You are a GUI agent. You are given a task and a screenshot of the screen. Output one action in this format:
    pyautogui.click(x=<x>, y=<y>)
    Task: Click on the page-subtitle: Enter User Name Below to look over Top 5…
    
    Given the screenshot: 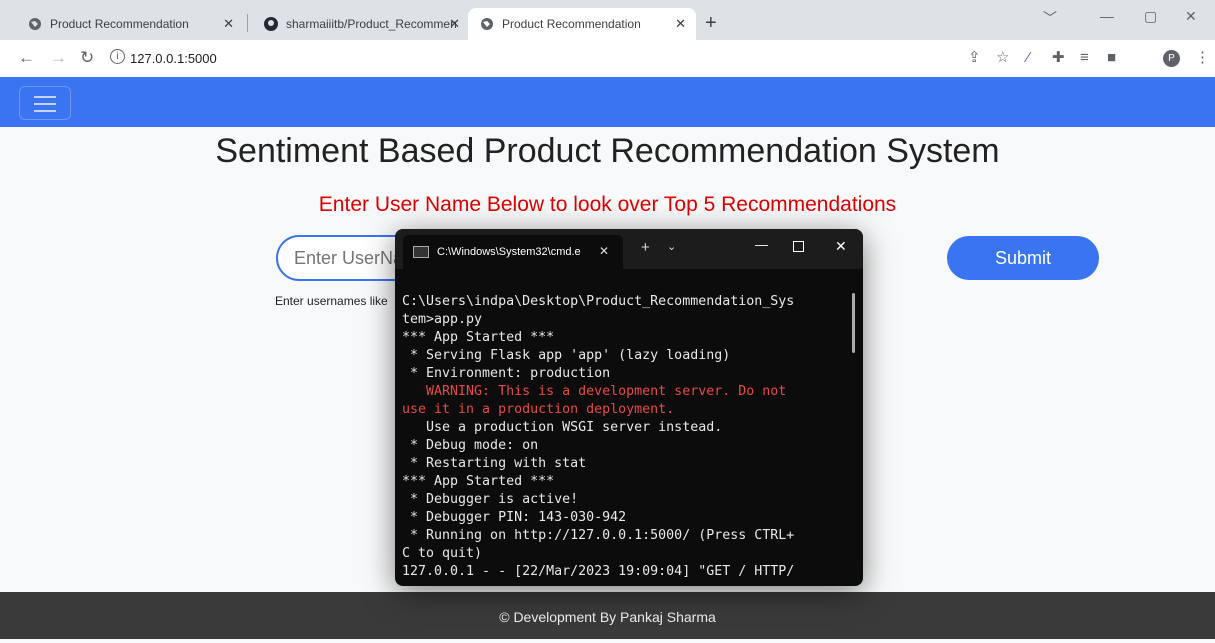 What is the action you would take?
    pyautogui.click(x=607, y=204)
    